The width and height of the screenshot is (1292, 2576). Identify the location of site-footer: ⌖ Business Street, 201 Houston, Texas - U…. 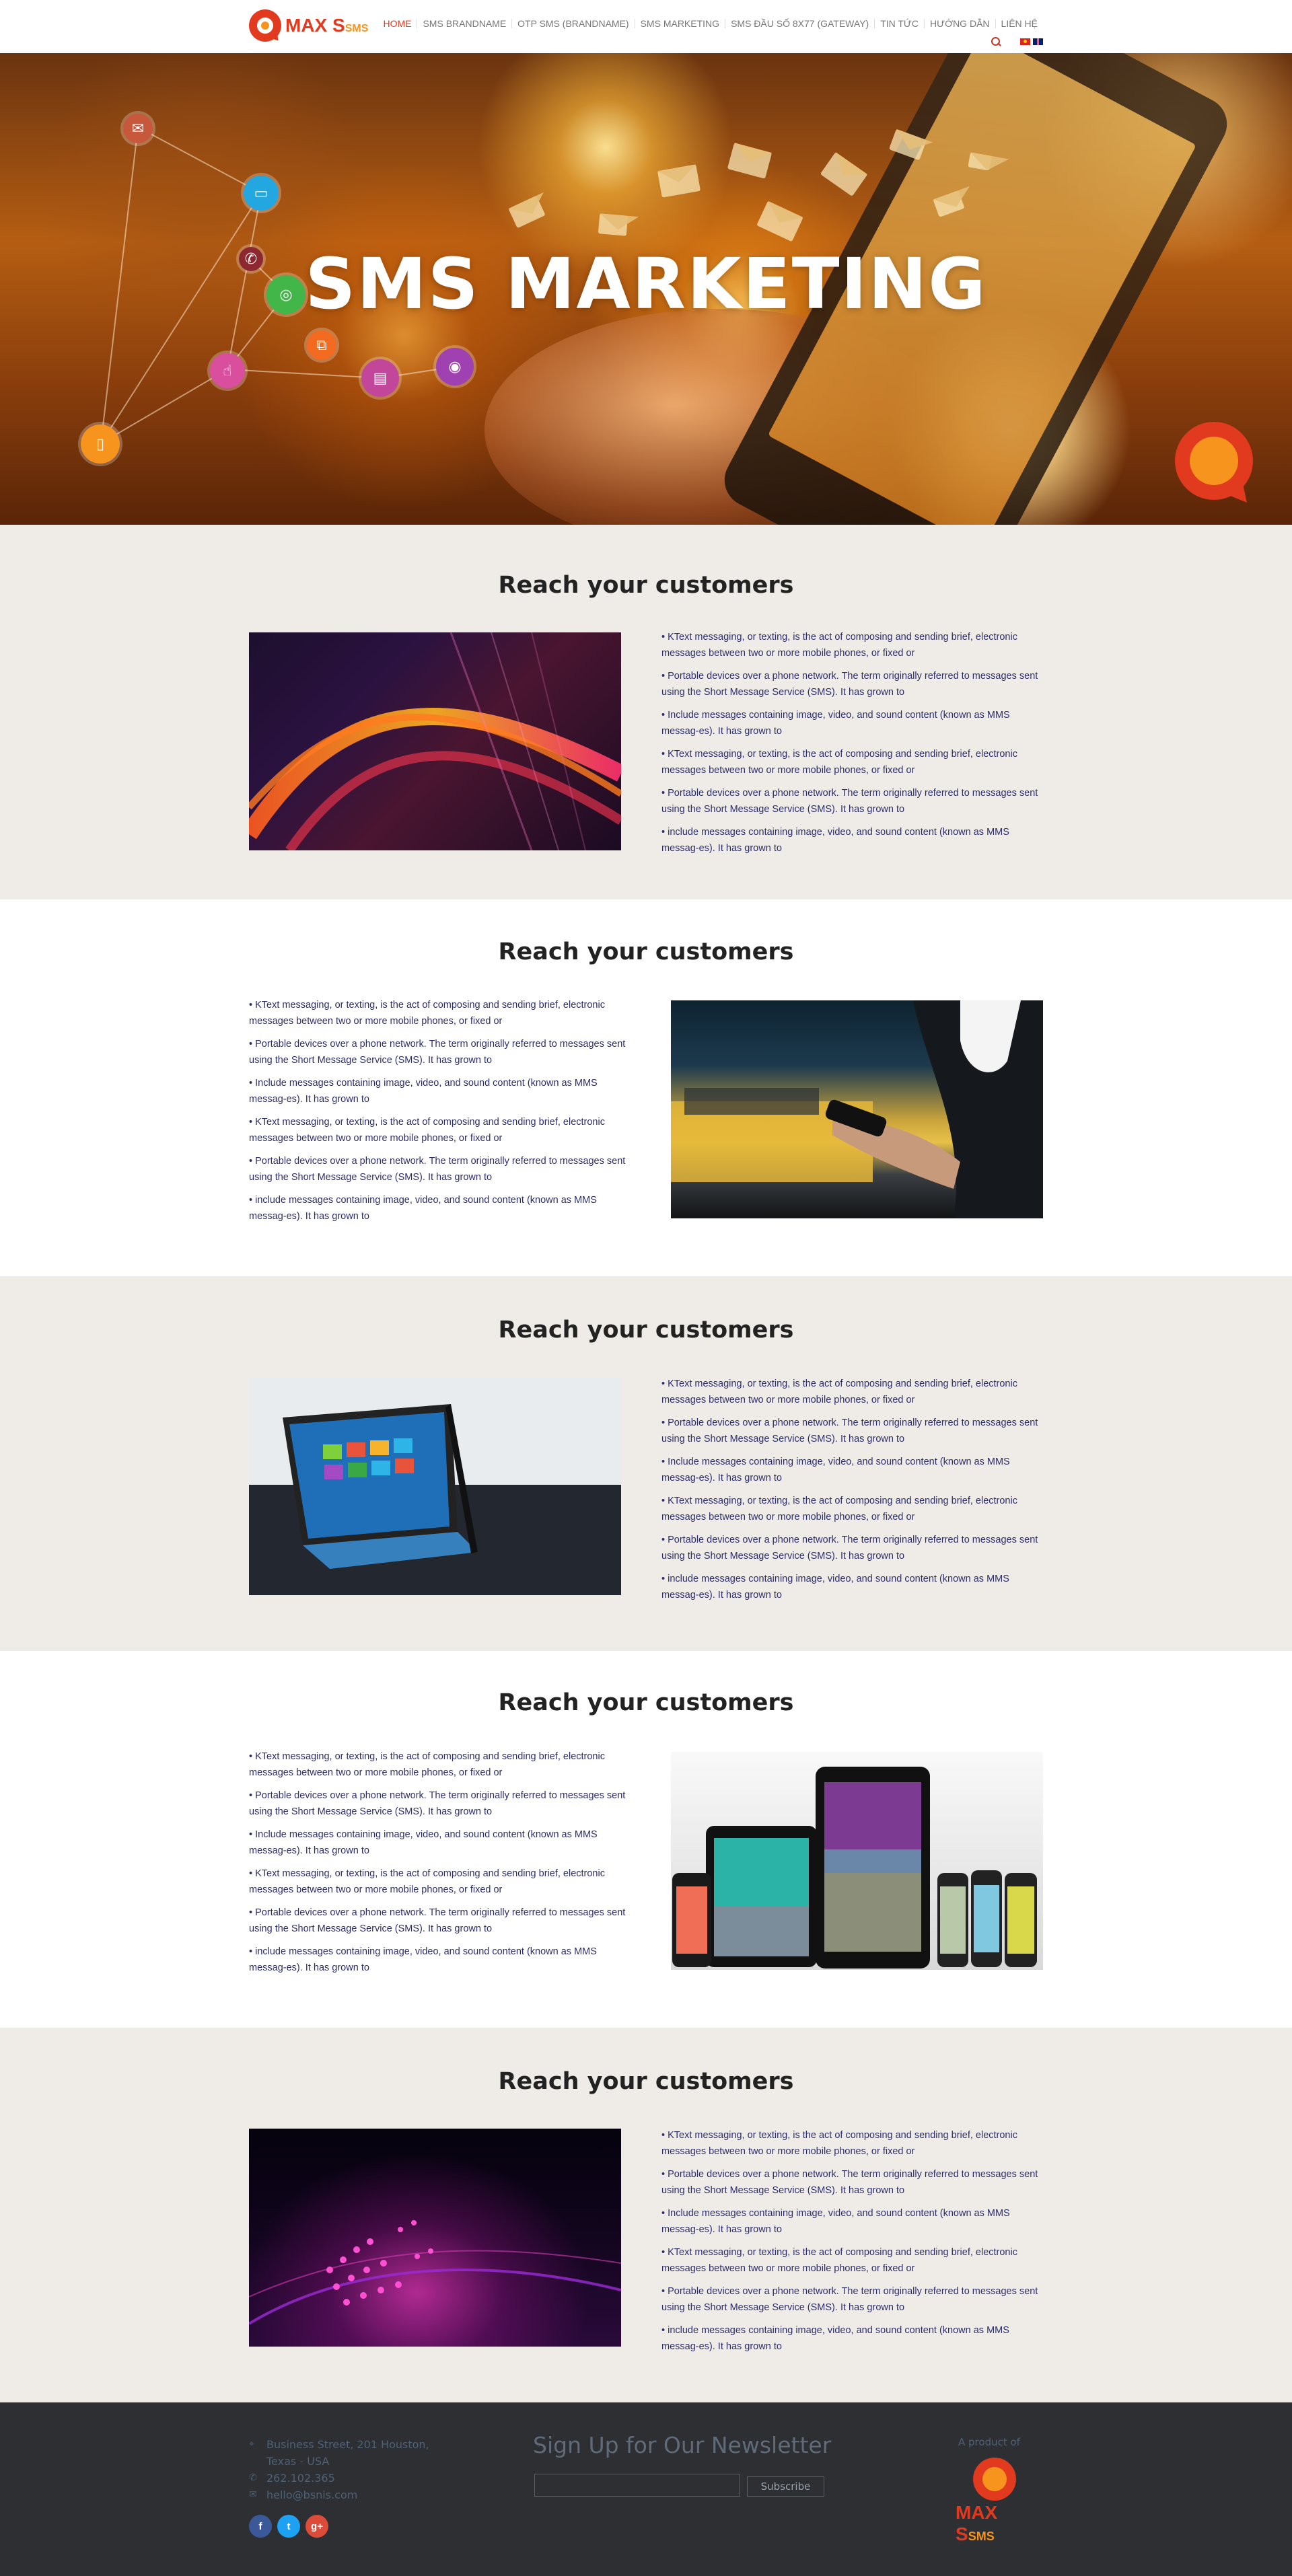
(646, 2489).